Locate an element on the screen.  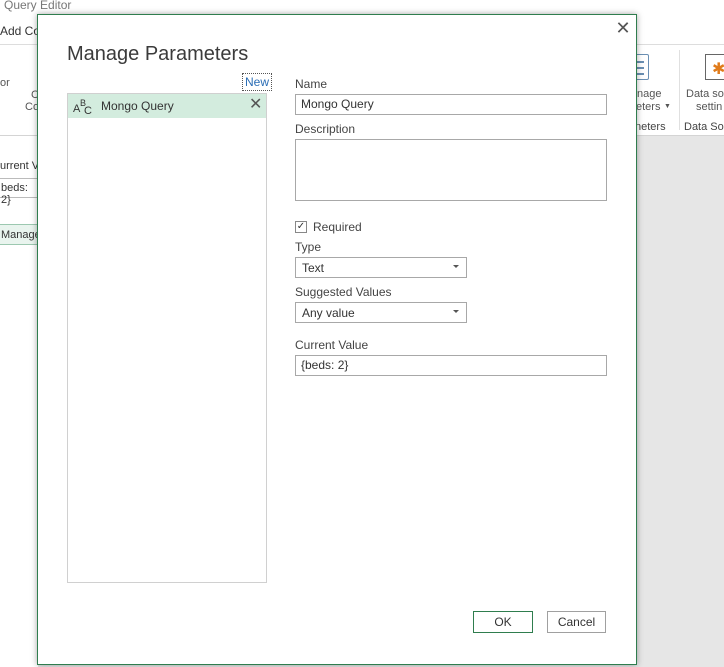
data-source-settings-label: Data so is located at coordinates (705, 94).